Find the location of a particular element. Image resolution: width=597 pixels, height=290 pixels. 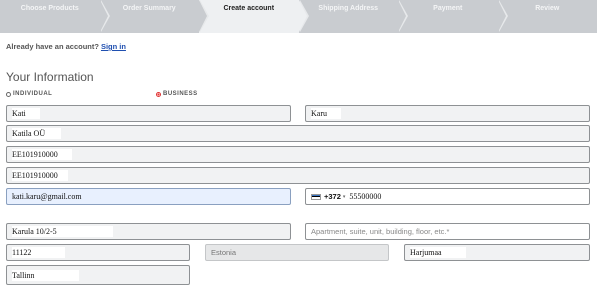

postal-code-field: 11122 is located at coordinates (98, 252).